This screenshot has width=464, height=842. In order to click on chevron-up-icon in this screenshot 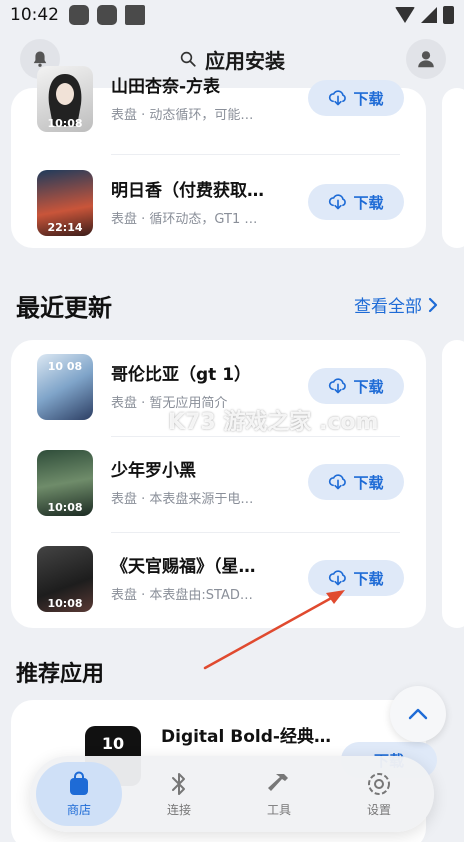, I will do `click(418, 714)`.